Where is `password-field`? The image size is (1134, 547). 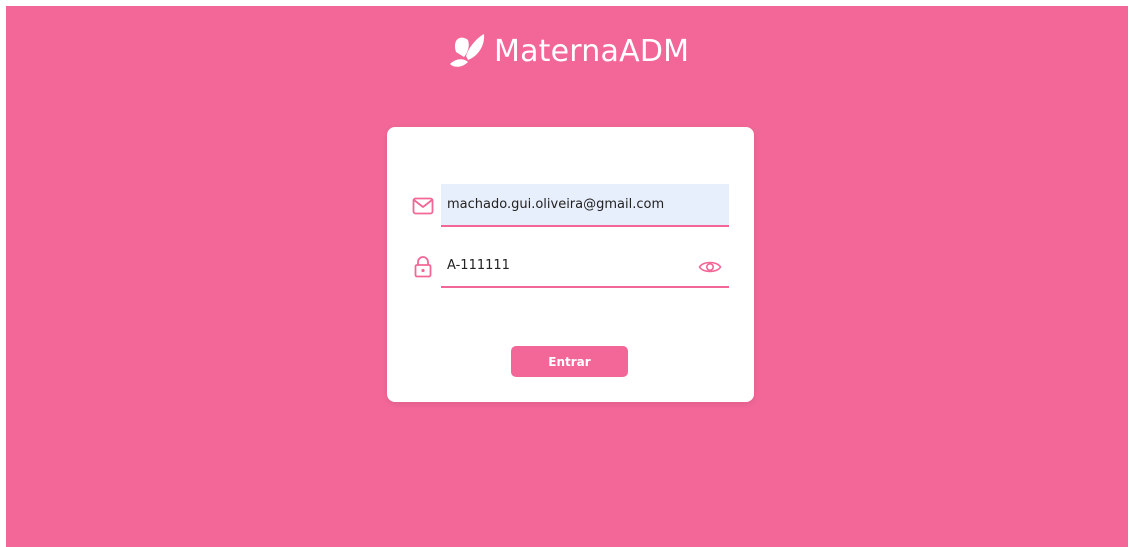
password-field is located at coordinates (585, 266).